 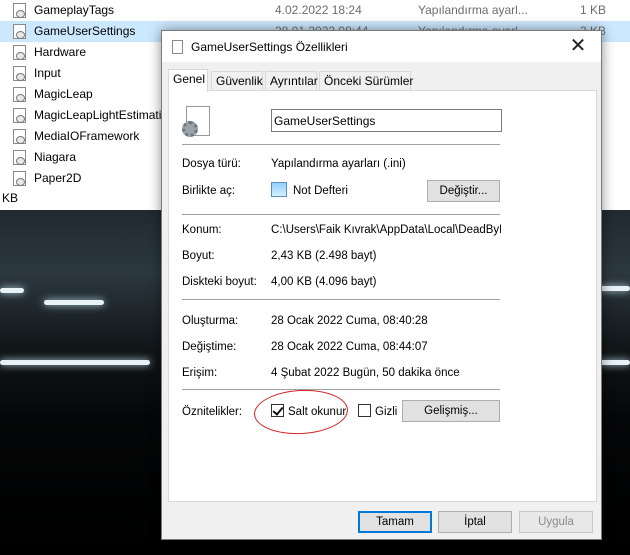 What do you see at coordinates (386, 120) in the screenshot?
I see `file-name-input` at bounding box center [386, 120].